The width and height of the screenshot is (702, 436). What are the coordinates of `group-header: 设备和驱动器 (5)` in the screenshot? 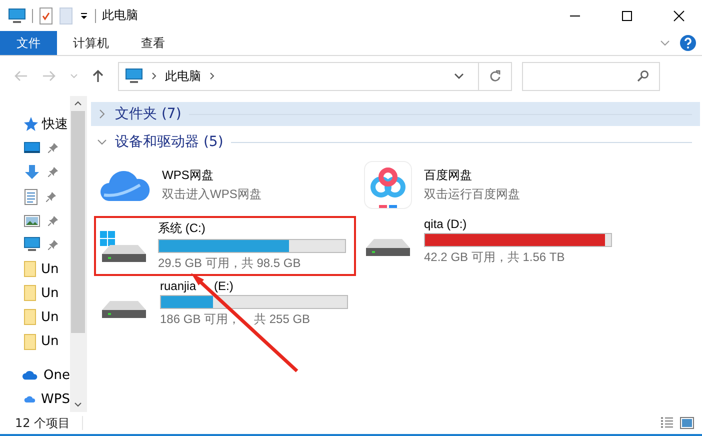 It's located at (395, 142).